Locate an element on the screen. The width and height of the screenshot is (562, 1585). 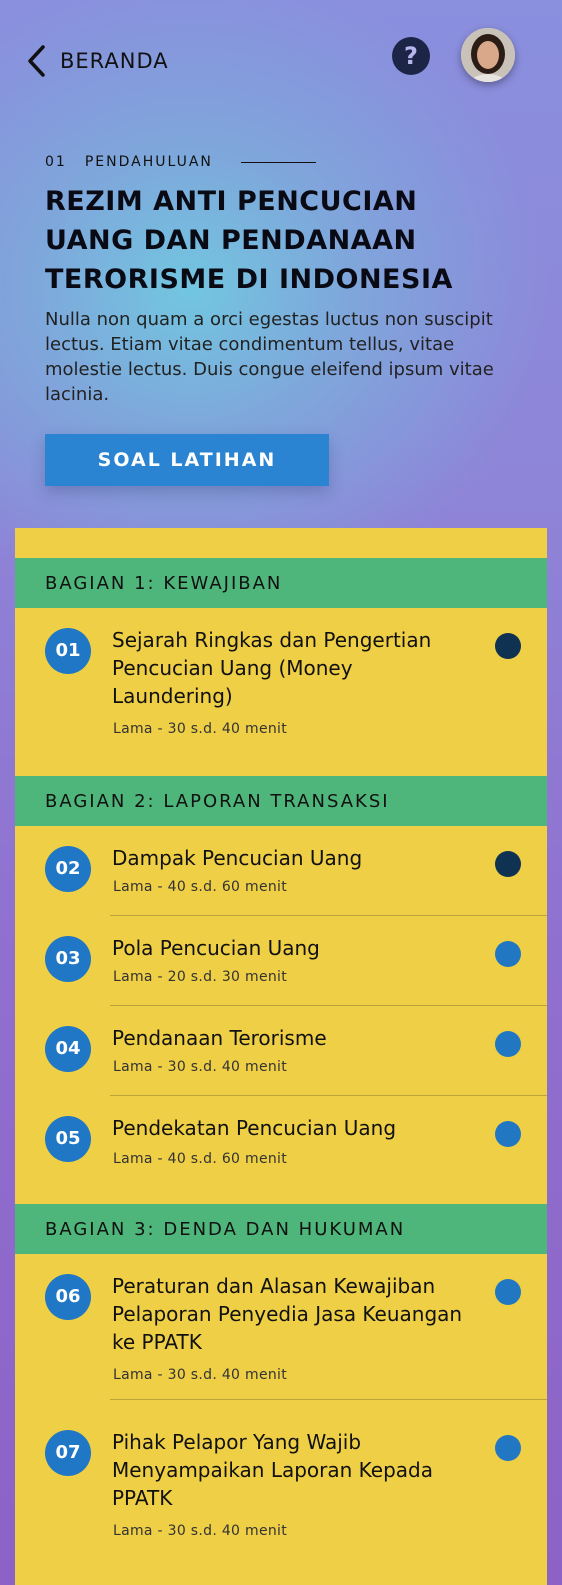
section-2: BAGIAN 2: LAPORAN TRANSAKSI is located at coordinates (281, 801).